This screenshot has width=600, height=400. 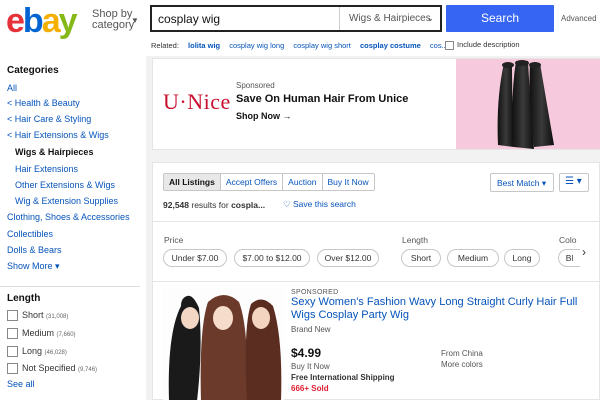 I want to click on item-shipping: Free International Shipping, so click(x=343, y=377).